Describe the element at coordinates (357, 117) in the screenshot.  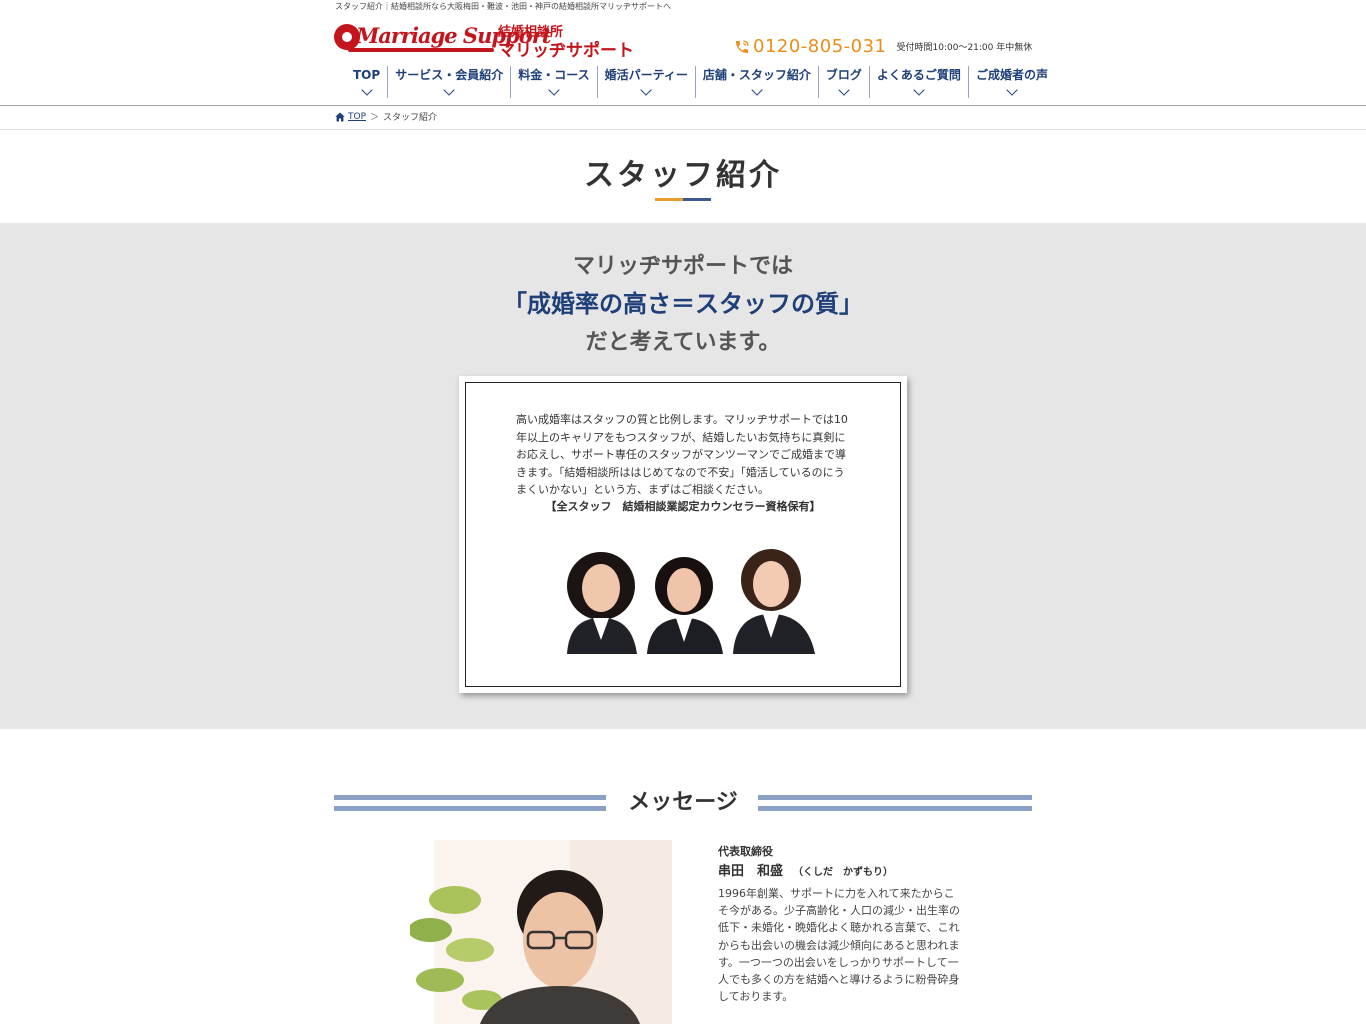
I see `breadcrumb-top-link: TOP` at that location.